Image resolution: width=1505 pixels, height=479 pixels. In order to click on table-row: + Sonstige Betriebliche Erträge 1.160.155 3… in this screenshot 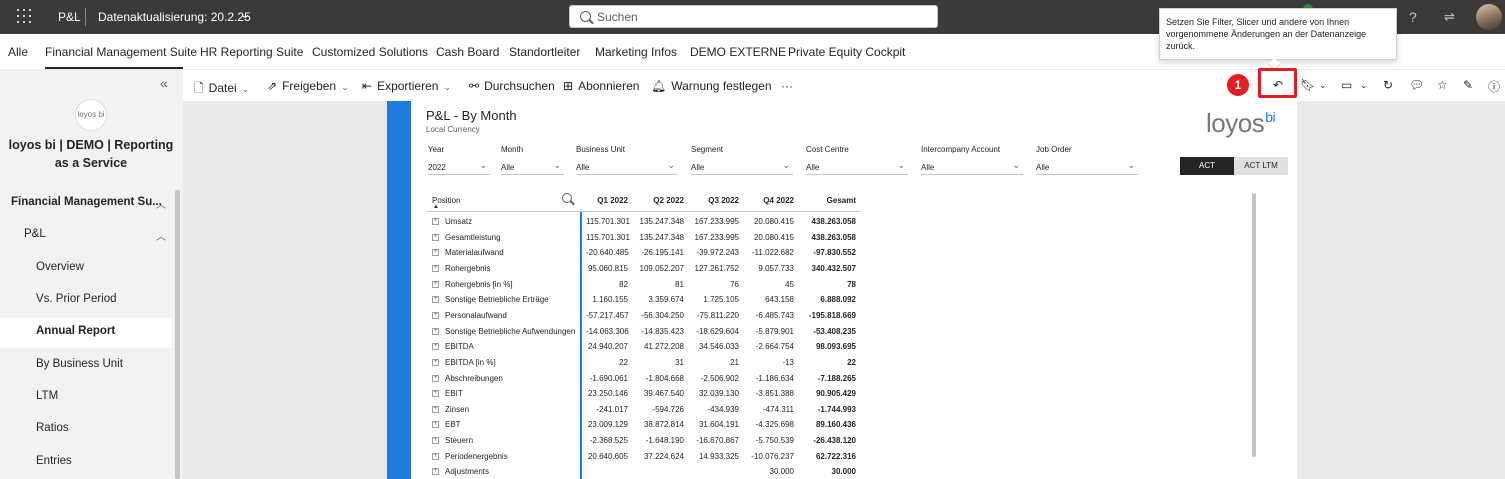, I will do `click(643, 300)`.